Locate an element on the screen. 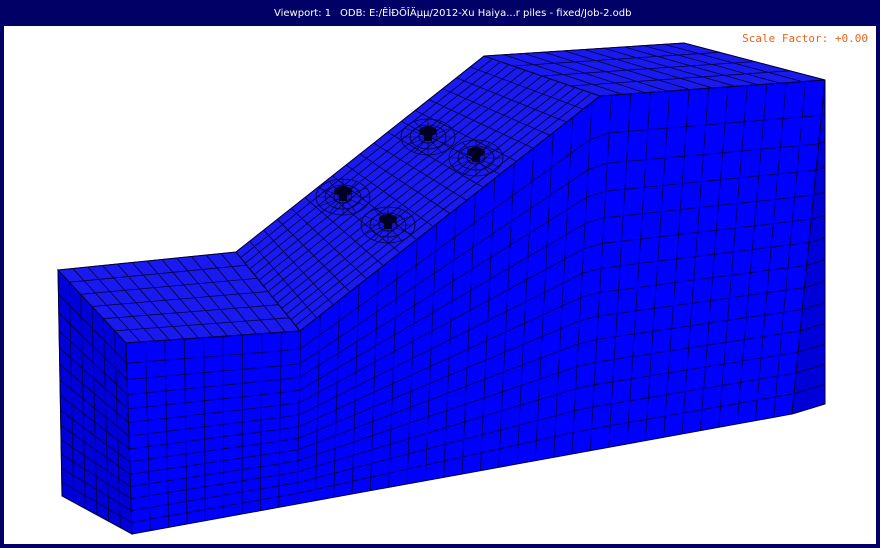  scale-factor-label: Scale Factor: +0.00 is located at coordinates (805, 38).